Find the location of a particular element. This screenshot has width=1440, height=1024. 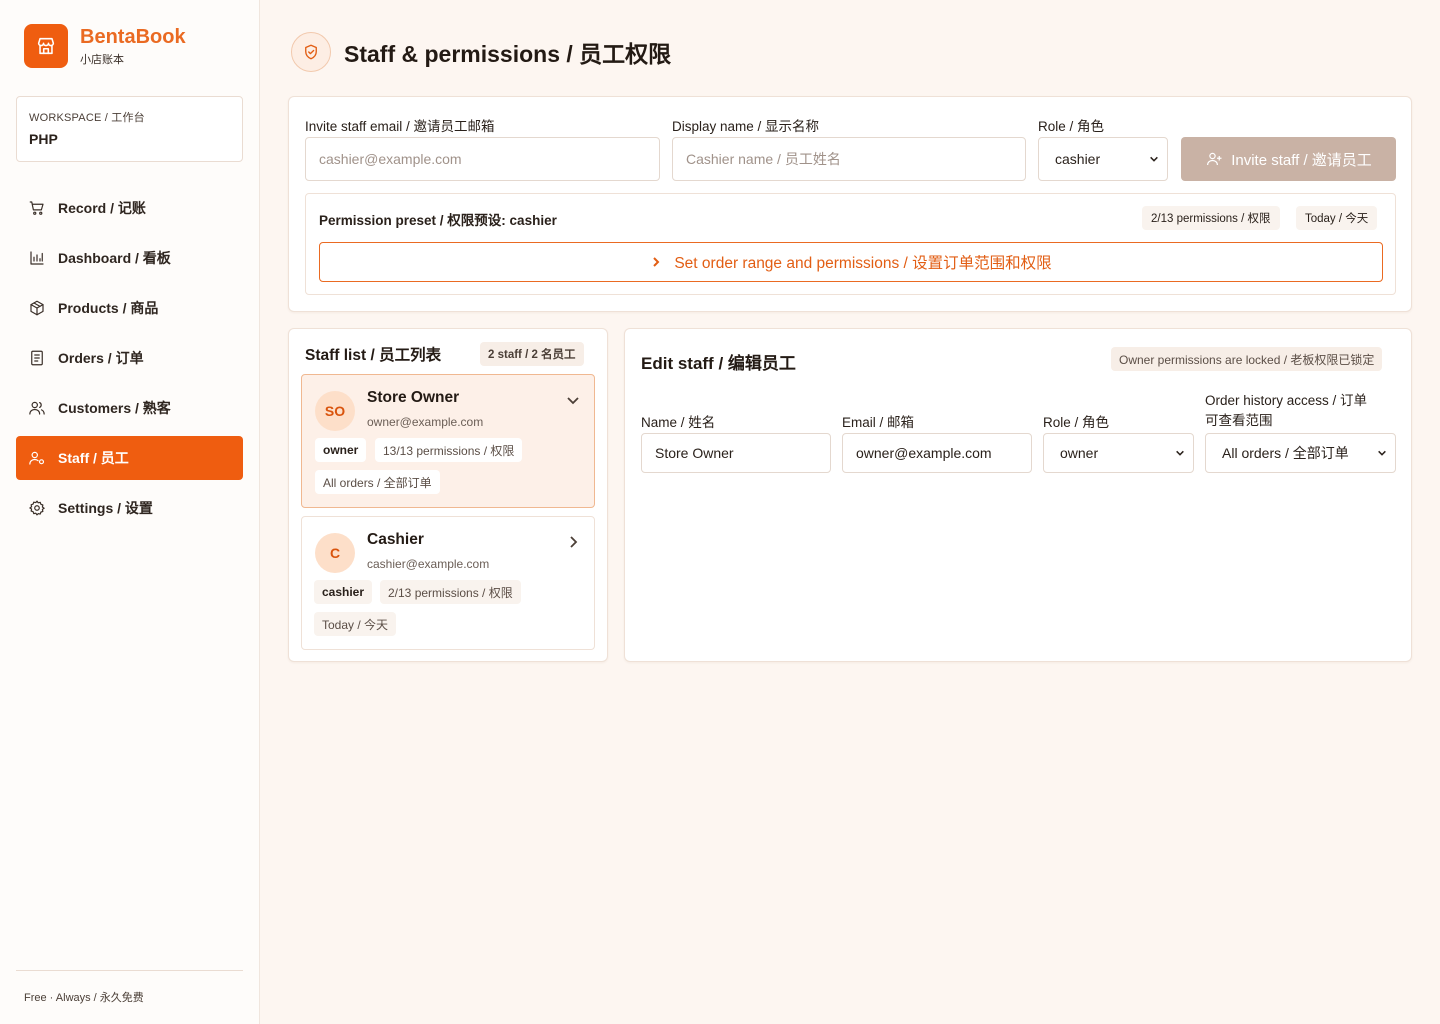

order-history-label: Order history access / 订单 可查看范围 is located at coordinates (1286, 411).